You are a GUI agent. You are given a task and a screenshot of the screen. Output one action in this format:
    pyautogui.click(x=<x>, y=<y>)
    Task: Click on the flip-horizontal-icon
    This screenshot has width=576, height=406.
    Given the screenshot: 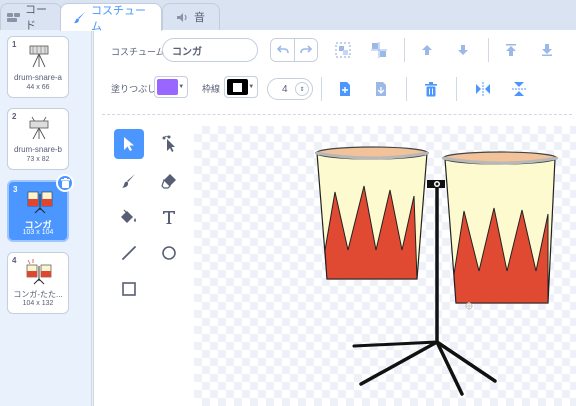 What is the action you would take?
    pyautogui.click(x=483, y=89)
    